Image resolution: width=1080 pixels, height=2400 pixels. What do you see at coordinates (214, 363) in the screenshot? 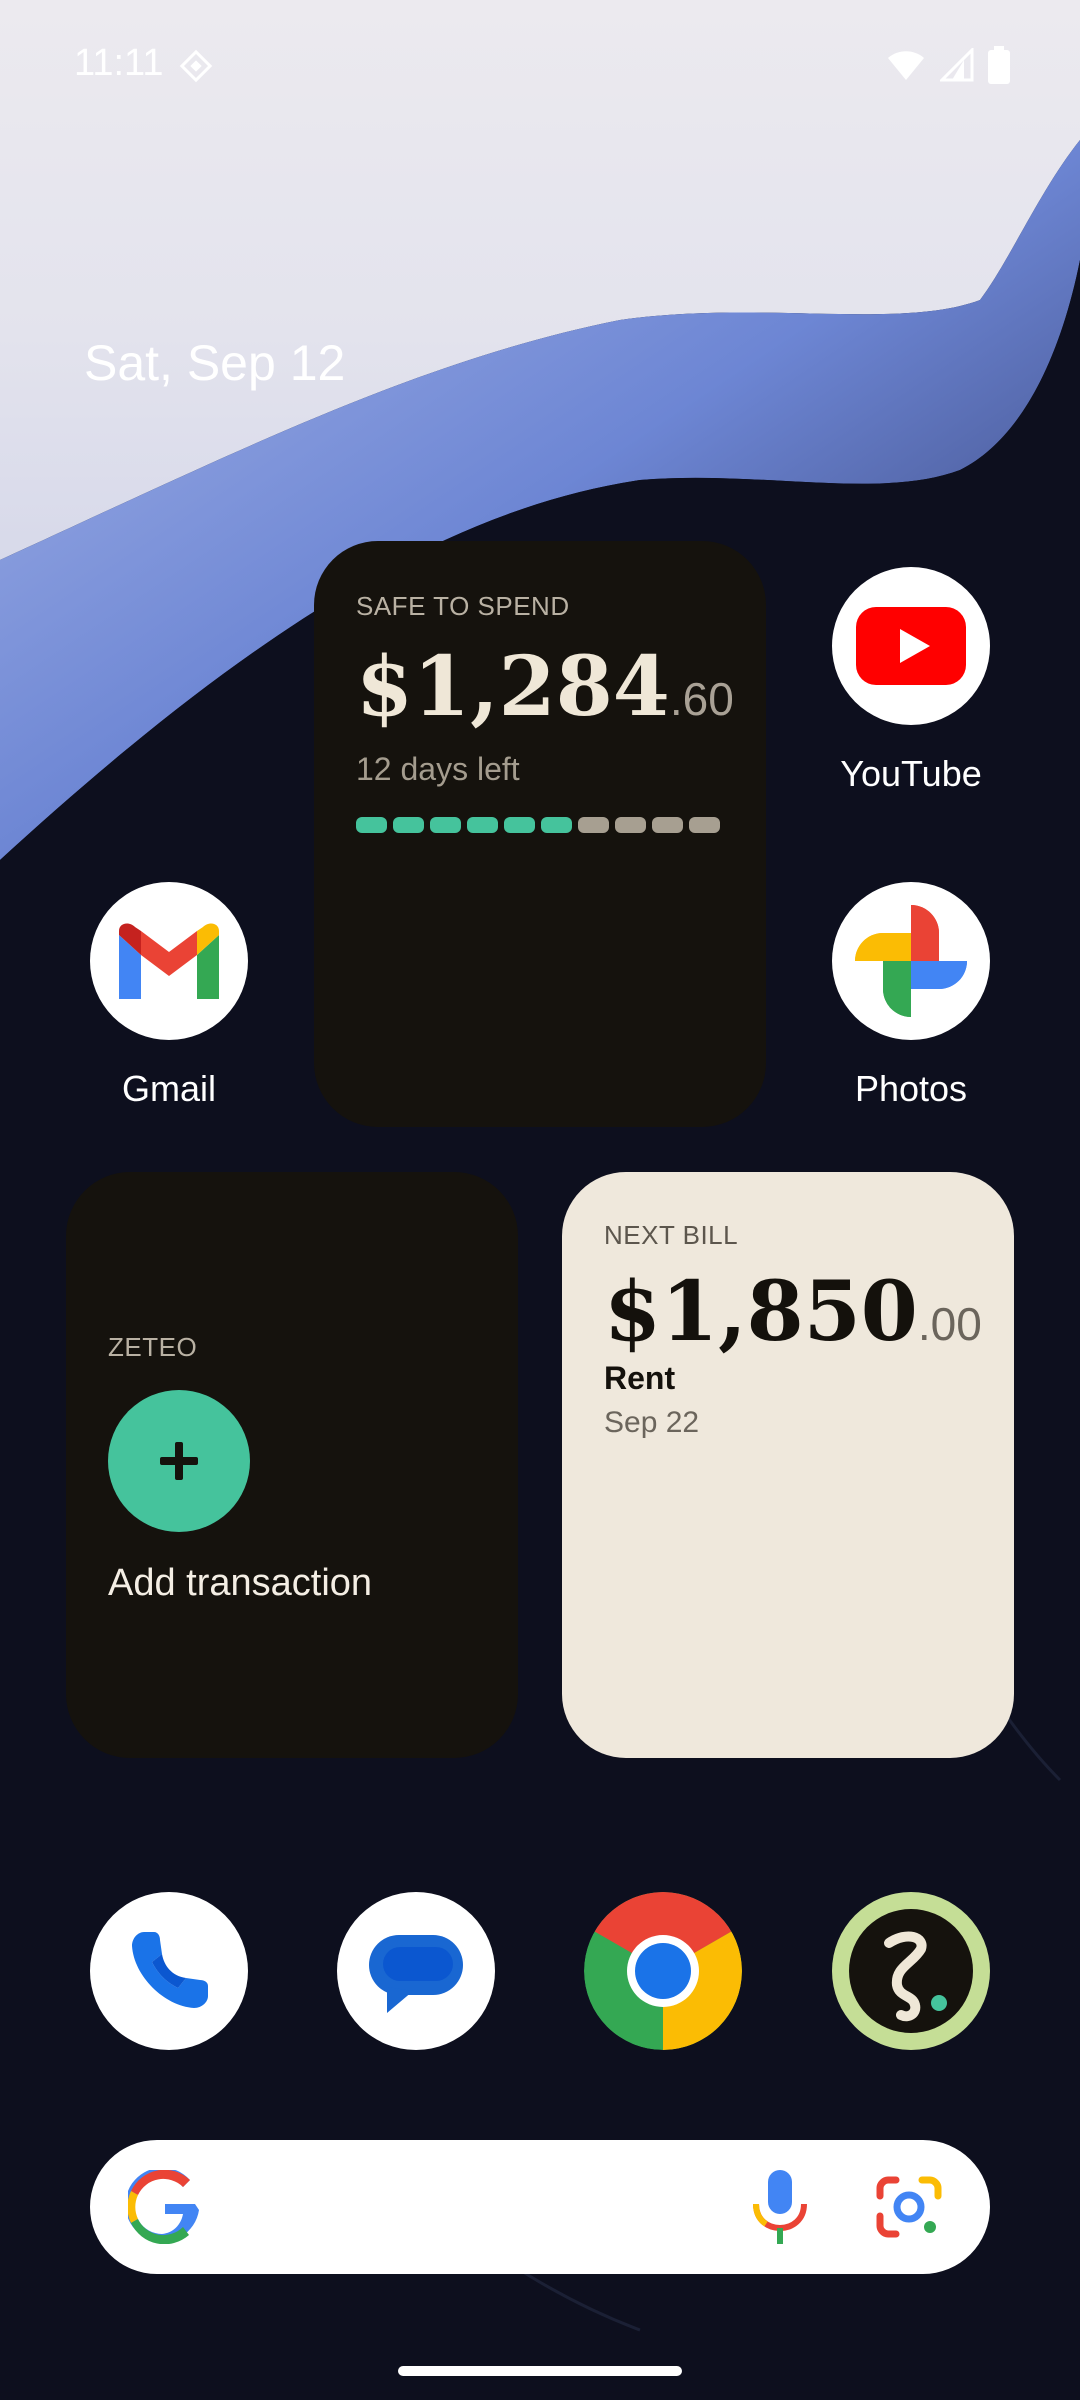
I see `home-date: Sat, Sep 12` at bounding box center [214, 363].